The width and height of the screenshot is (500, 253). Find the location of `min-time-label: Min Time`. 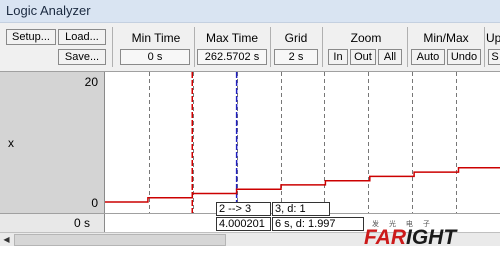

min-time-label: Min Time is located at coordinates (156, 38).